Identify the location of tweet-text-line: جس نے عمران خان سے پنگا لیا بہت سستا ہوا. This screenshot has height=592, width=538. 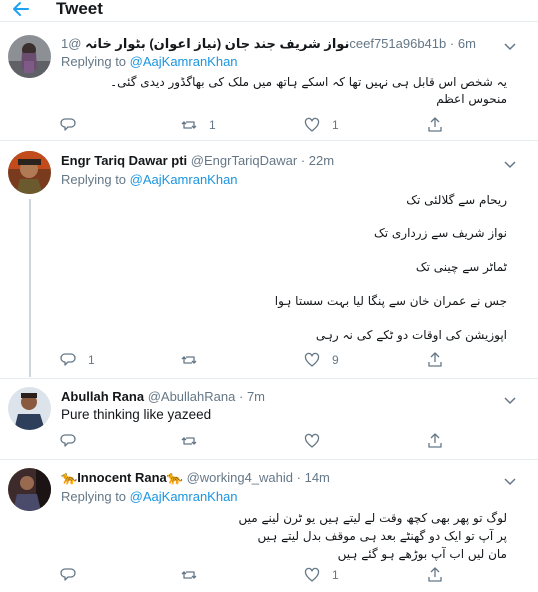
(390, 301).